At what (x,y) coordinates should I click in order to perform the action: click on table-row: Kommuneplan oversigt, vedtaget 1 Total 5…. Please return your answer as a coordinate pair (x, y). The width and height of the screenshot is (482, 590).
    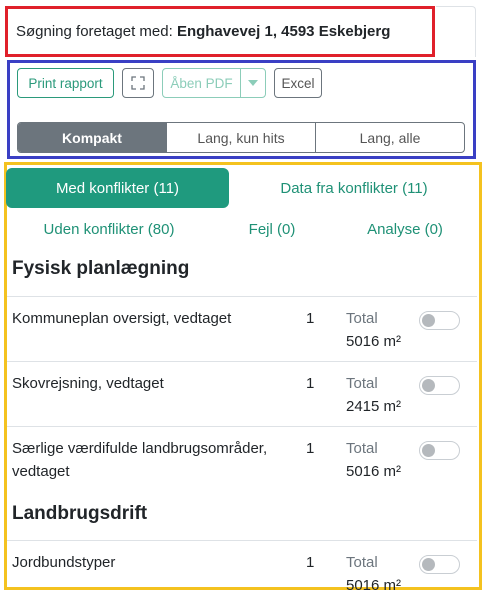
    Looking at the image, I should click on (242, 329).